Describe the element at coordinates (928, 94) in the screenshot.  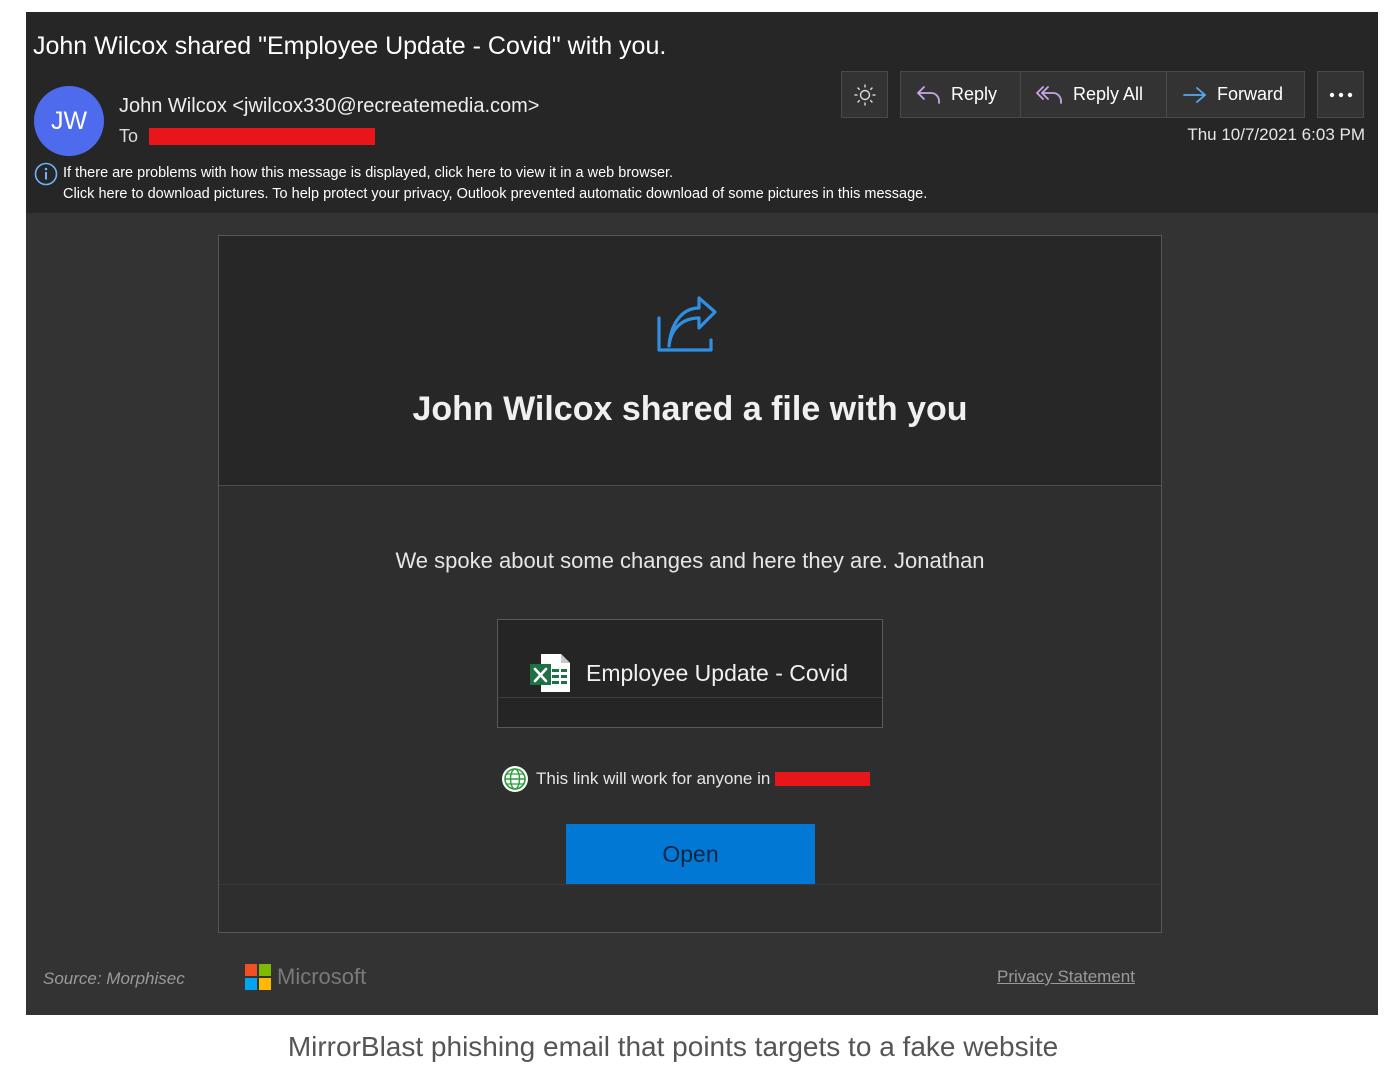
I see `reply-icon` at that location.